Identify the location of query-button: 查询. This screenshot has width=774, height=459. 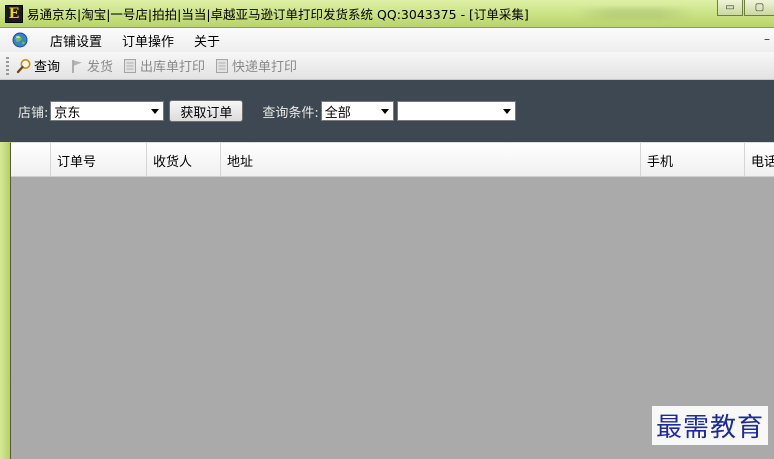
(38, 65).